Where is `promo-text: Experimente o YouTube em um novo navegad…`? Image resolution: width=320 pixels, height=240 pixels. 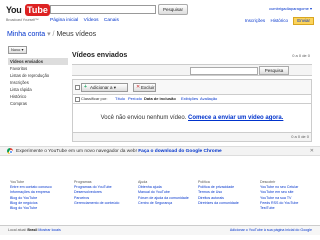 promo-text: Experimente o YouTube em um novo navegad… is located at coordinates (76, 151).